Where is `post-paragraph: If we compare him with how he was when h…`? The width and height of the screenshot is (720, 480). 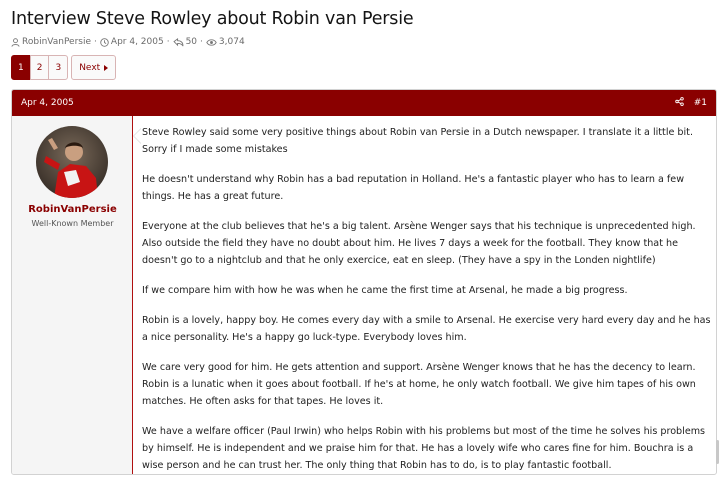 post-paragraph: If we compare him with how he was when h… is located at coordinates (385, 290).